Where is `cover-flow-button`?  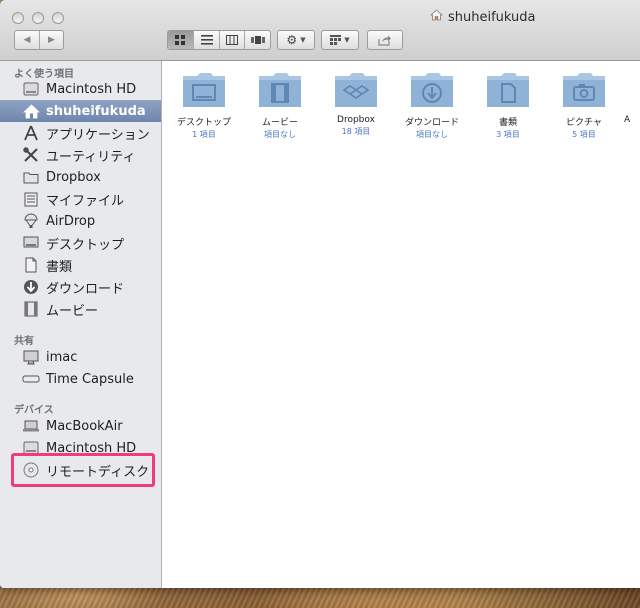
cover-flow-button is located at coordinates (257, 40).